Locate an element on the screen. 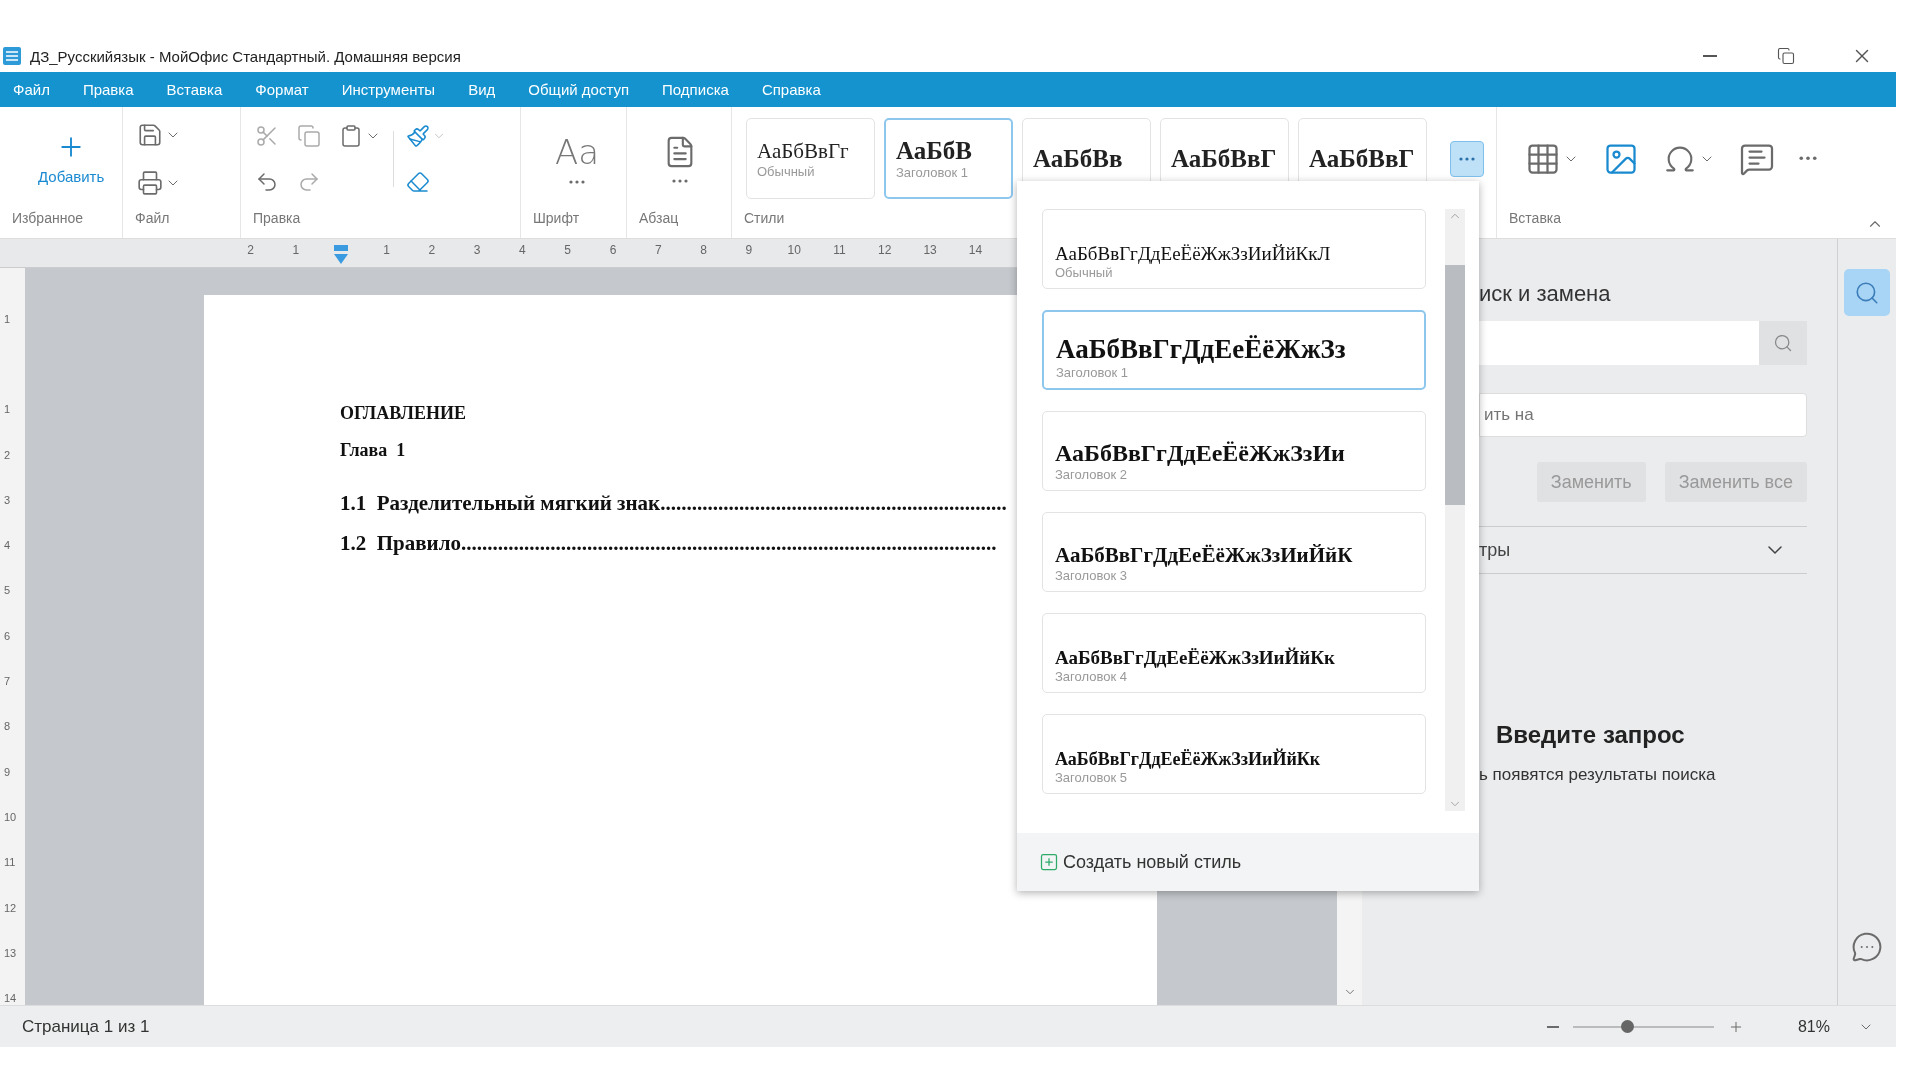 This screenshot has height=1080, width=1920. style-card: АаБбВ Заголовок 1 is located at coordinates (948, 158).